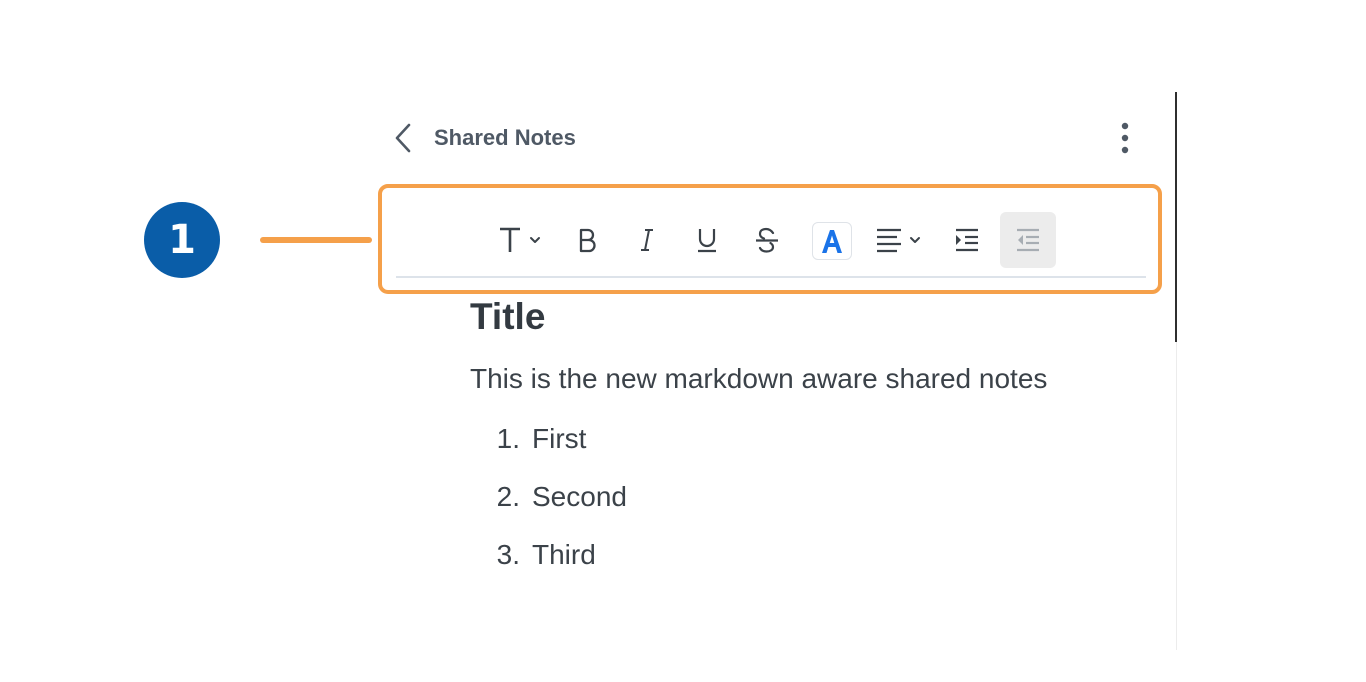 The width and height of the screenshot is (1366, 682). I want to click on list-item-number: 2., so click(508, 496).